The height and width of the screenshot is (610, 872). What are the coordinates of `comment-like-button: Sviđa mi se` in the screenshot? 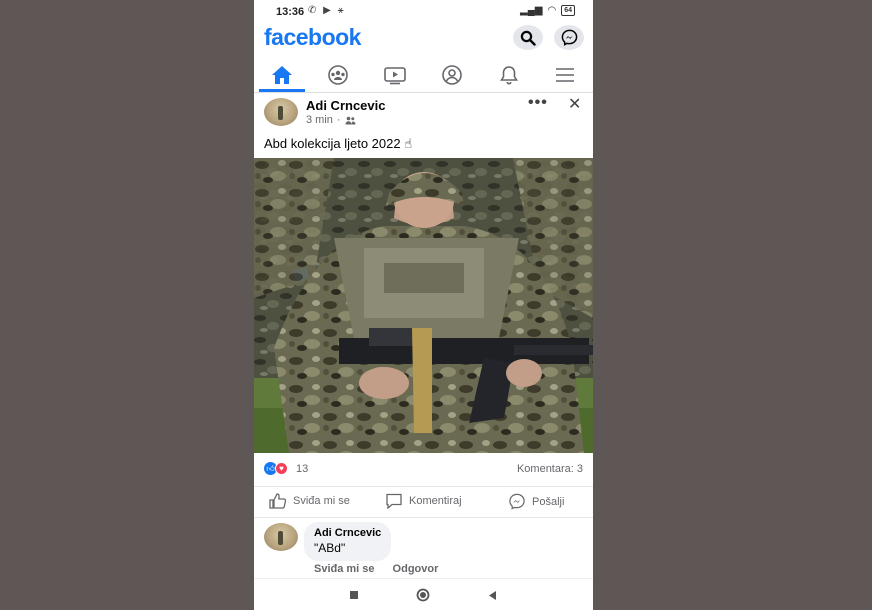 It's located at (344, 569).